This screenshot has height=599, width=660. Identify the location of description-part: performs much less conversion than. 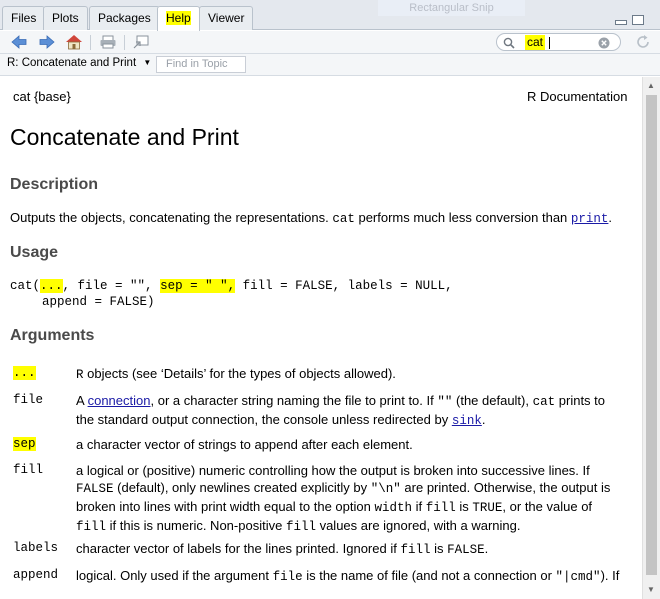
(463, 217).